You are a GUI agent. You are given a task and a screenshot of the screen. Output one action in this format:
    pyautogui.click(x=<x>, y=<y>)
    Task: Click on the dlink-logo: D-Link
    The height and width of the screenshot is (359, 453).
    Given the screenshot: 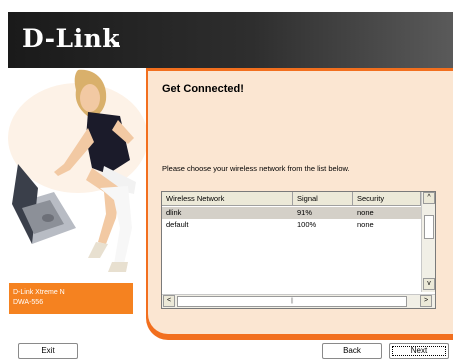 What is the action you would take?
    pyautogui.click(x=71, y=38)
    